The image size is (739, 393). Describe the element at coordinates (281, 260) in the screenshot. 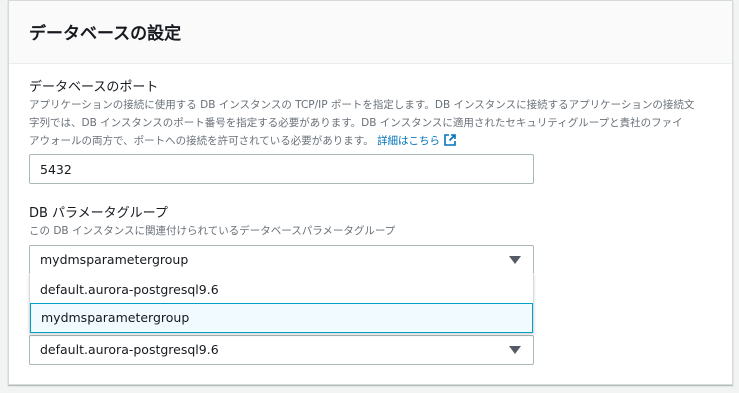

I see `param-group-select: mydmsparametergroup` at that location.